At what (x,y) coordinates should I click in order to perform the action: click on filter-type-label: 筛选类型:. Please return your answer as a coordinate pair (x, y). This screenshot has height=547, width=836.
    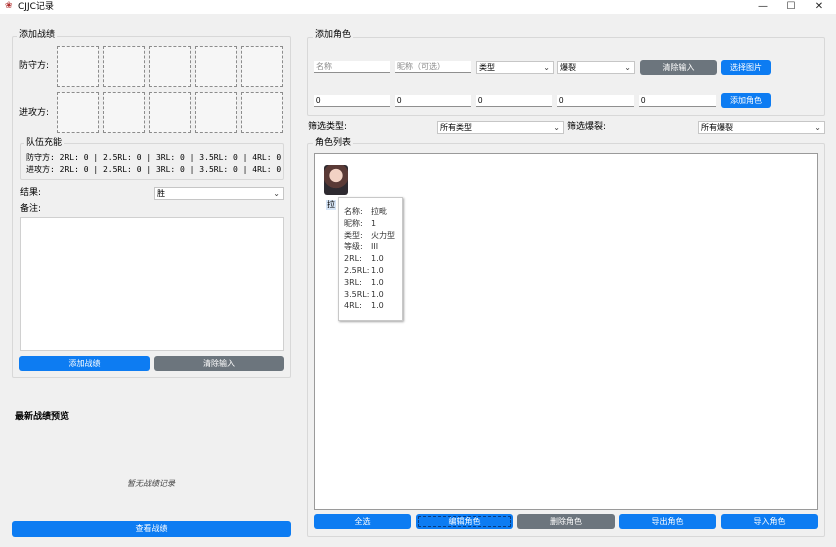
    Looking at the image, I should click on (328, 127).